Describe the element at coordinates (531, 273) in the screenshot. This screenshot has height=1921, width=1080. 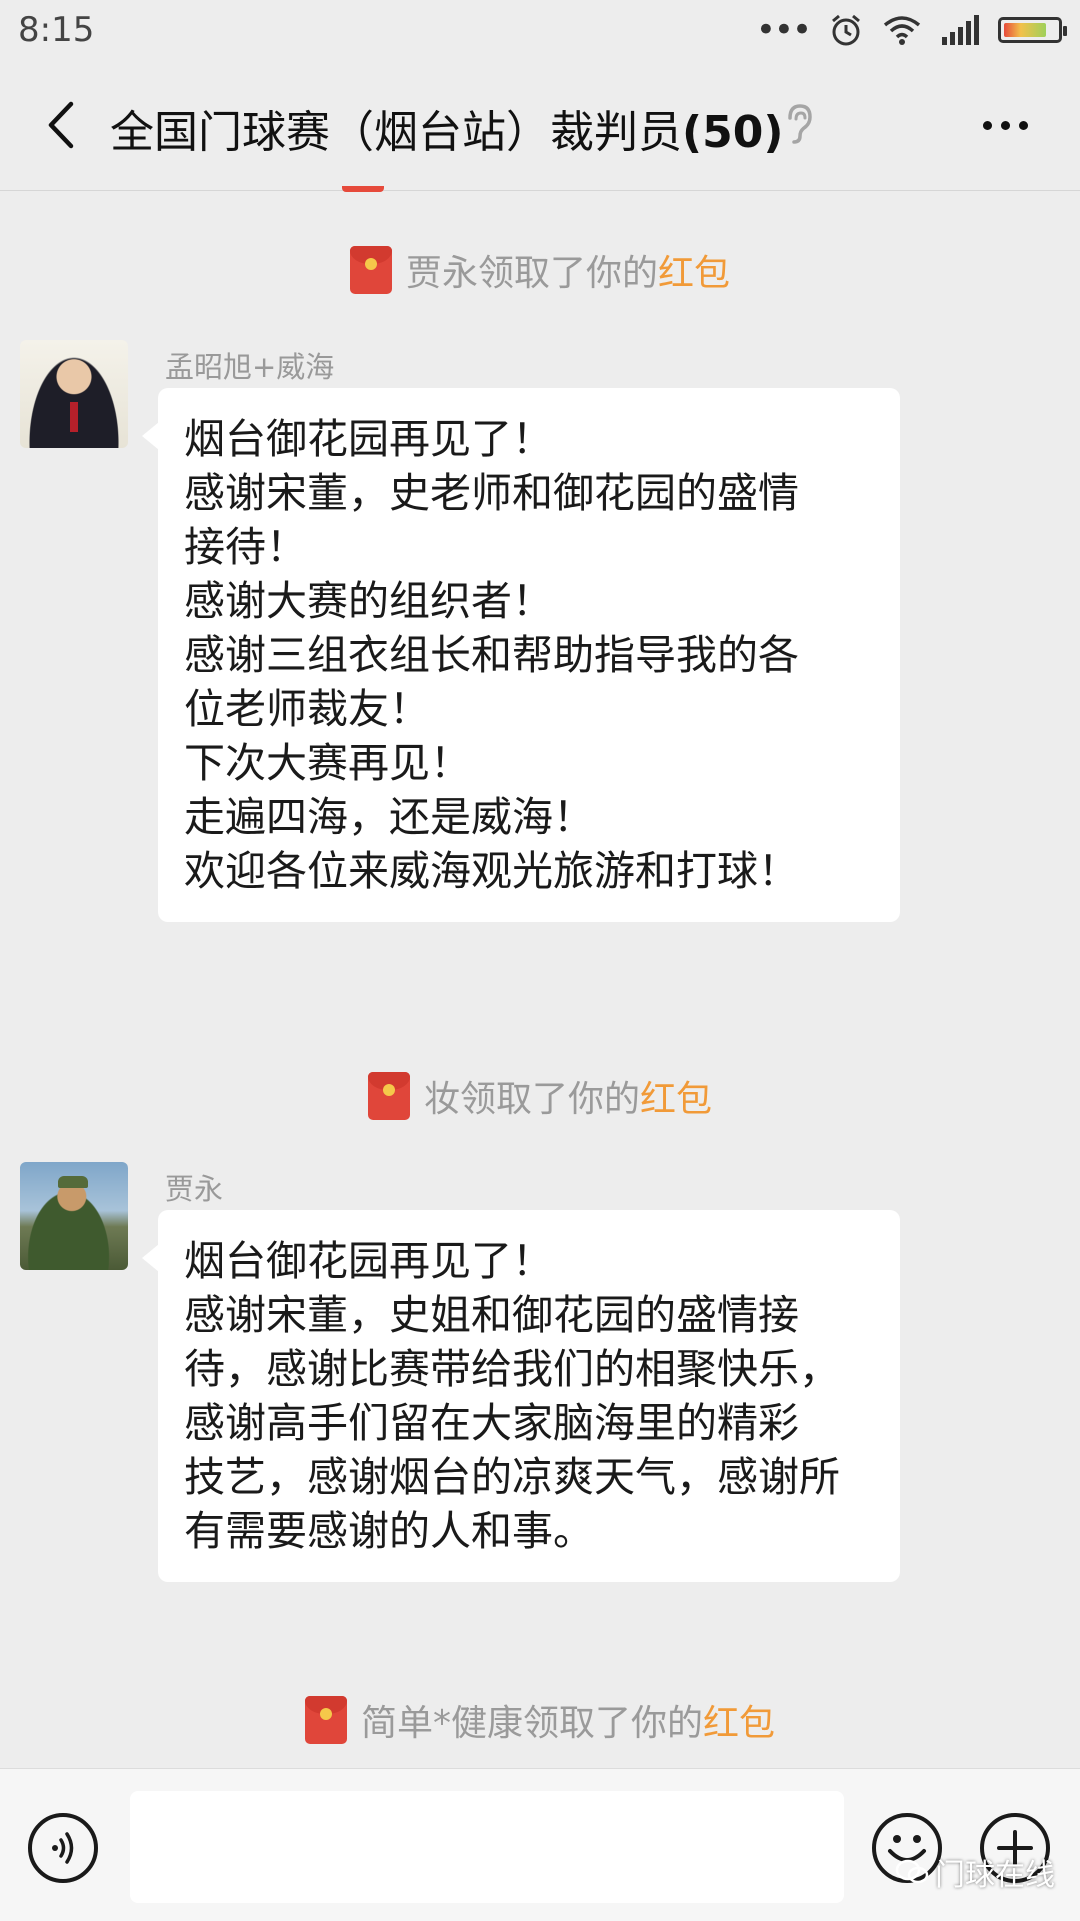
I see `notice-text: 贾永领取了你的` at that location.